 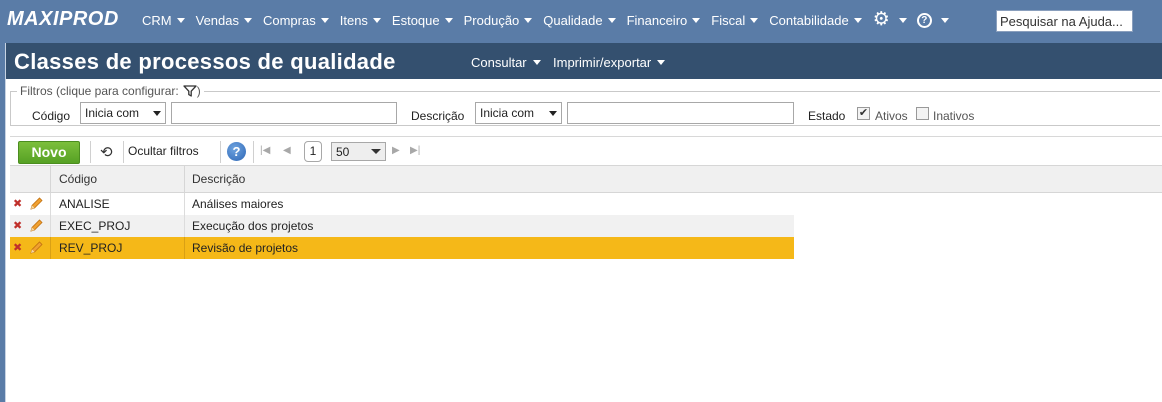 I want to click on codigo-mode-select: Inicia com, so click(x=123, y=113).